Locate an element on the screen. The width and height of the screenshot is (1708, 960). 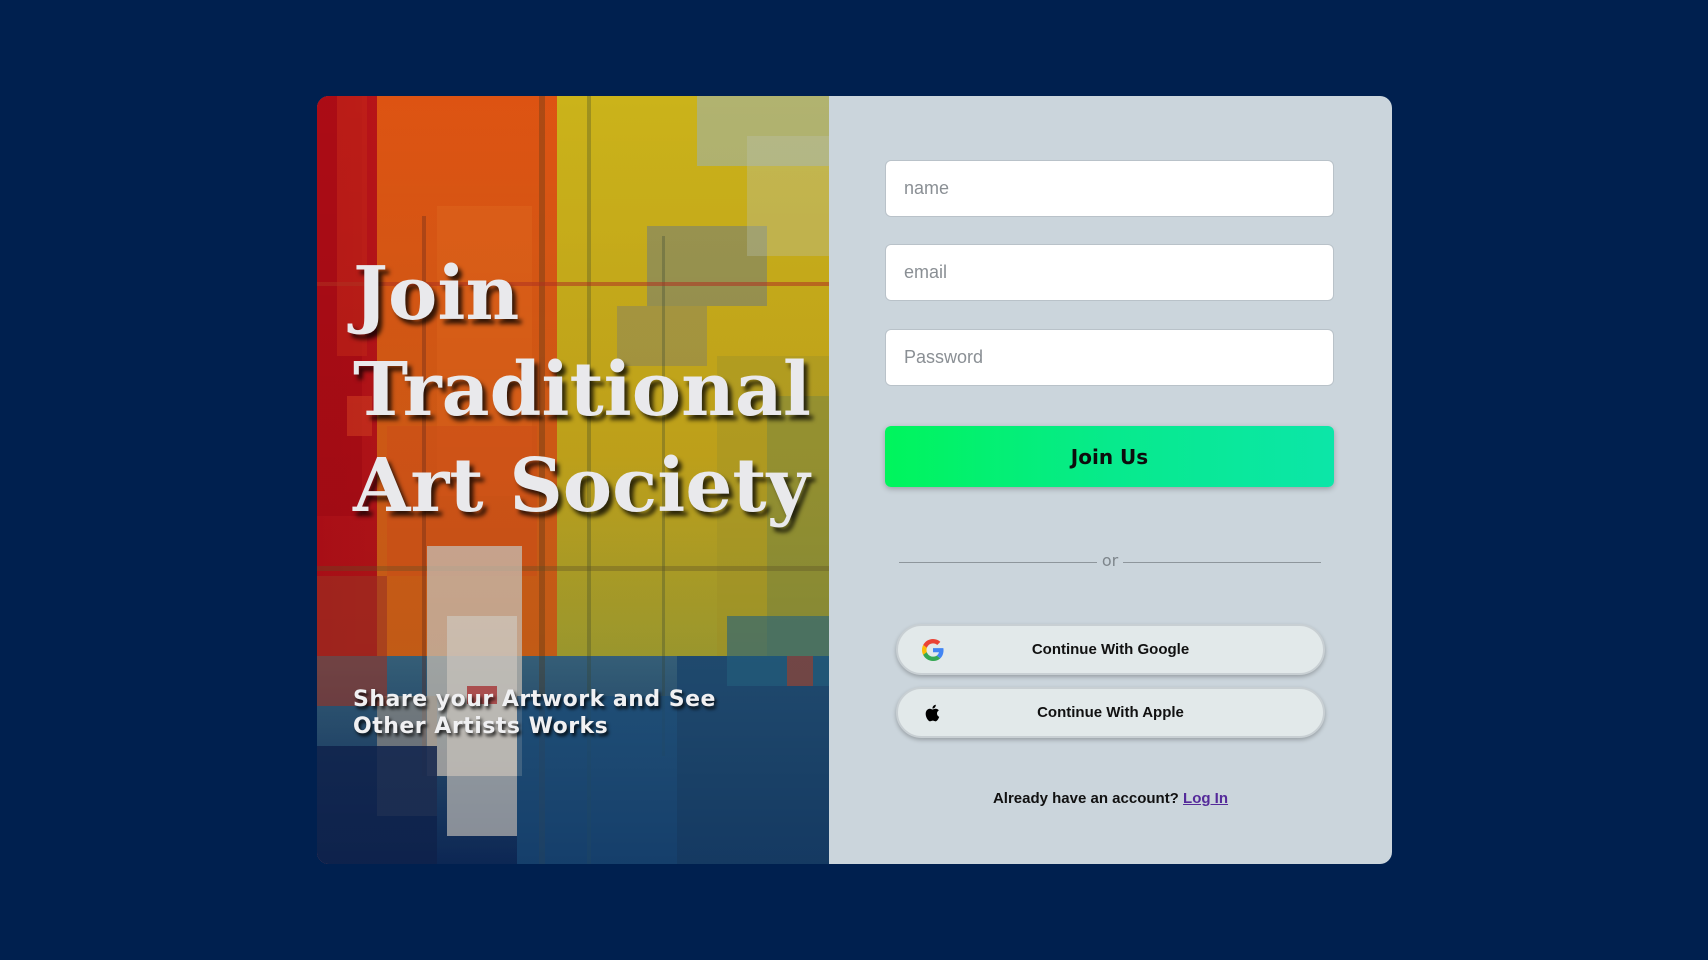
join-us-button: Join Us is located at coordinates (1109, 456).